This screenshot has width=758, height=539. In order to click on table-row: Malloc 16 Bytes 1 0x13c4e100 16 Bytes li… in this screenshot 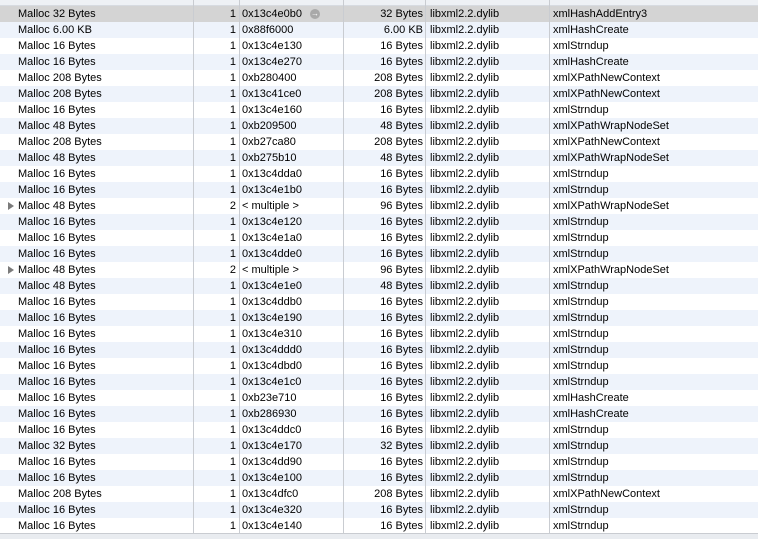, I will do `click(379, 478)`.